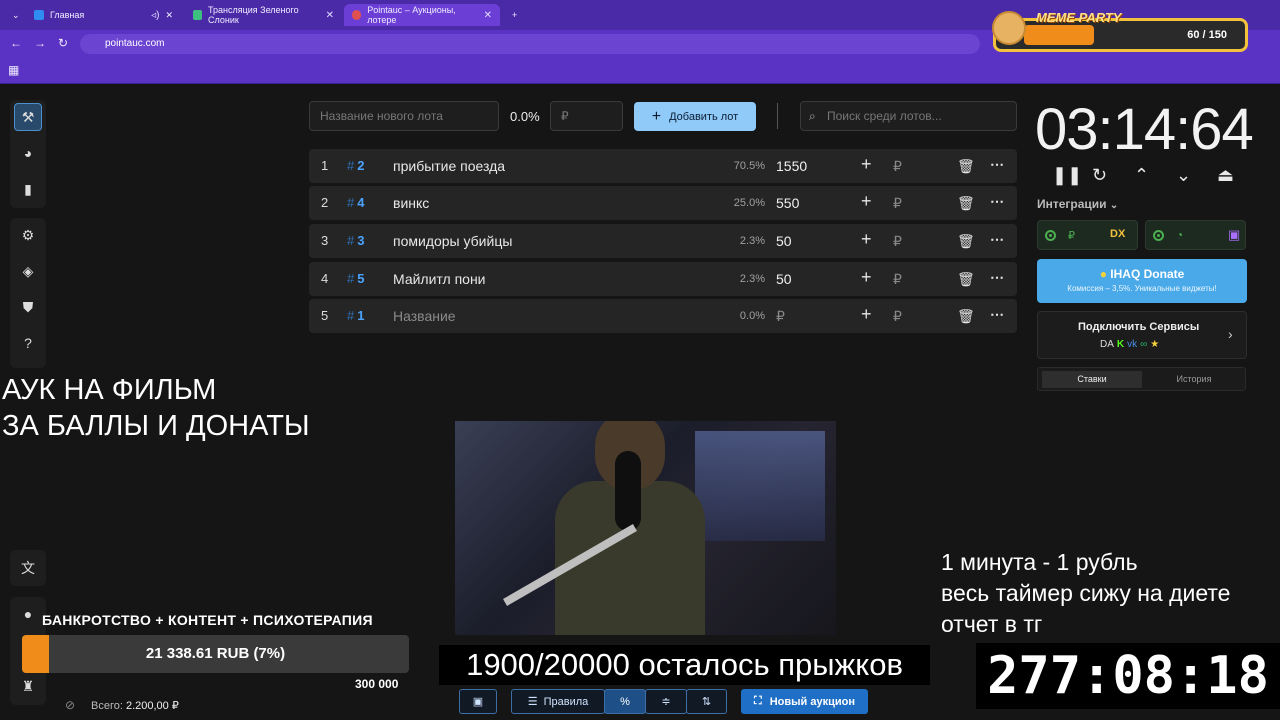 The image size is (1280, 720). Describe the element at coordinates (663, 203) in the screenshot. I see `lot-row: 2 #4 винкс 25.0% 550 + ₽ 🗑 ⋯` at that location.